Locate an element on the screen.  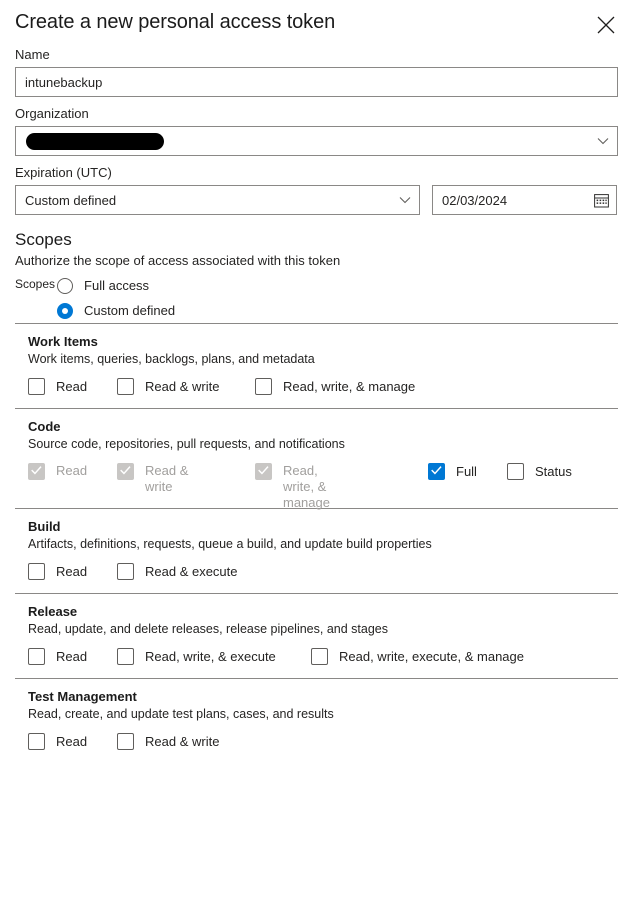
scopes-option-full-access: Full access is located at coordinates (116, 285).